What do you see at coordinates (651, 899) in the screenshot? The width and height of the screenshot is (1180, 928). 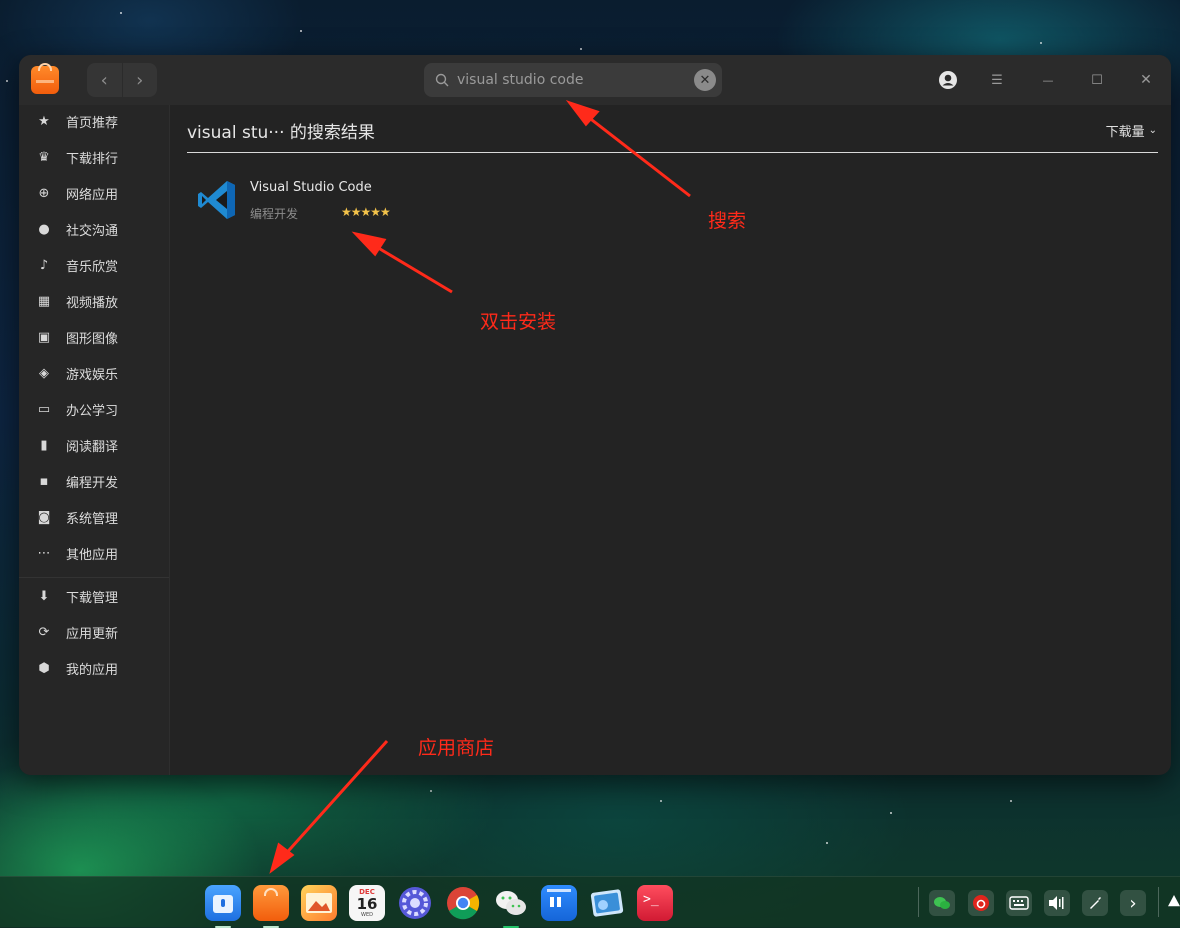 I see `terminal-prompt-icon: >_` at bounding box center [651, 899].